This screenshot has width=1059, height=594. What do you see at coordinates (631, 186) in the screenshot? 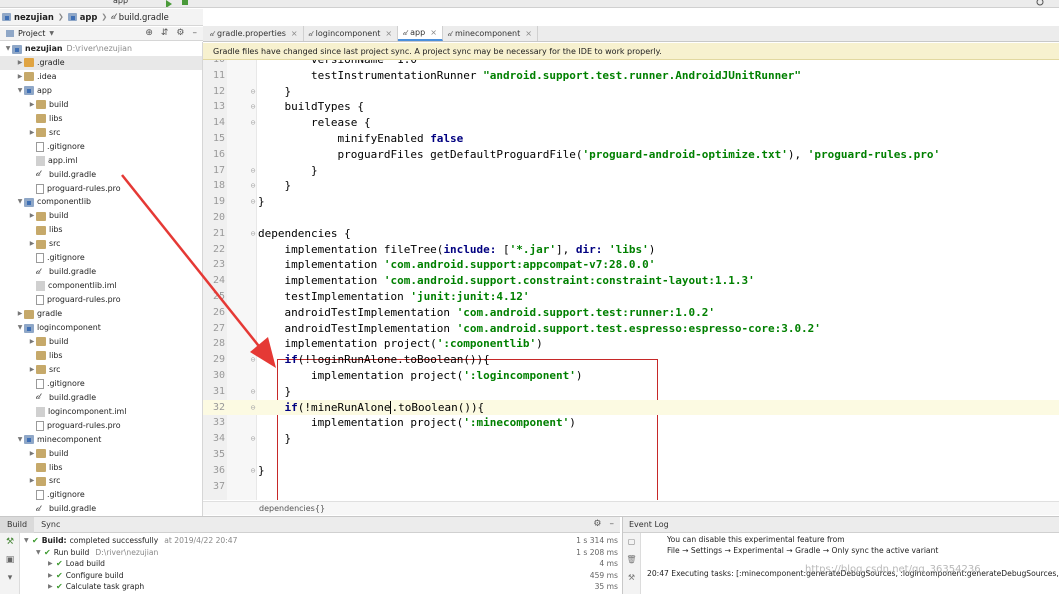
I see `code-line: 18 ⊖ }` at bounding box center [631, 186].